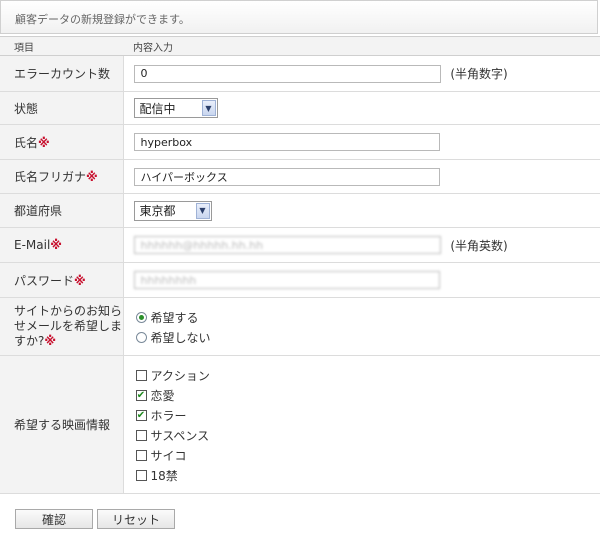 Image resolution: width=600 pixels, height=540 pixels. I want to click on checkbox-option: サイコ, so click(367, 456).